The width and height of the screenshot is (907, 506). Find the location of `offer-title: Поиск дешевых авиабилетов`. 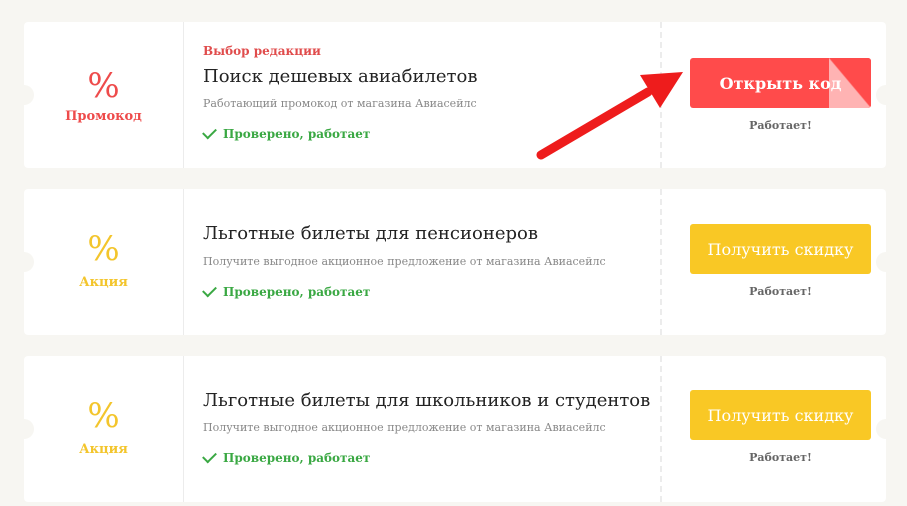

offer-title: Поиск дешевых авиабилетов is located at coordinates (340, 76).